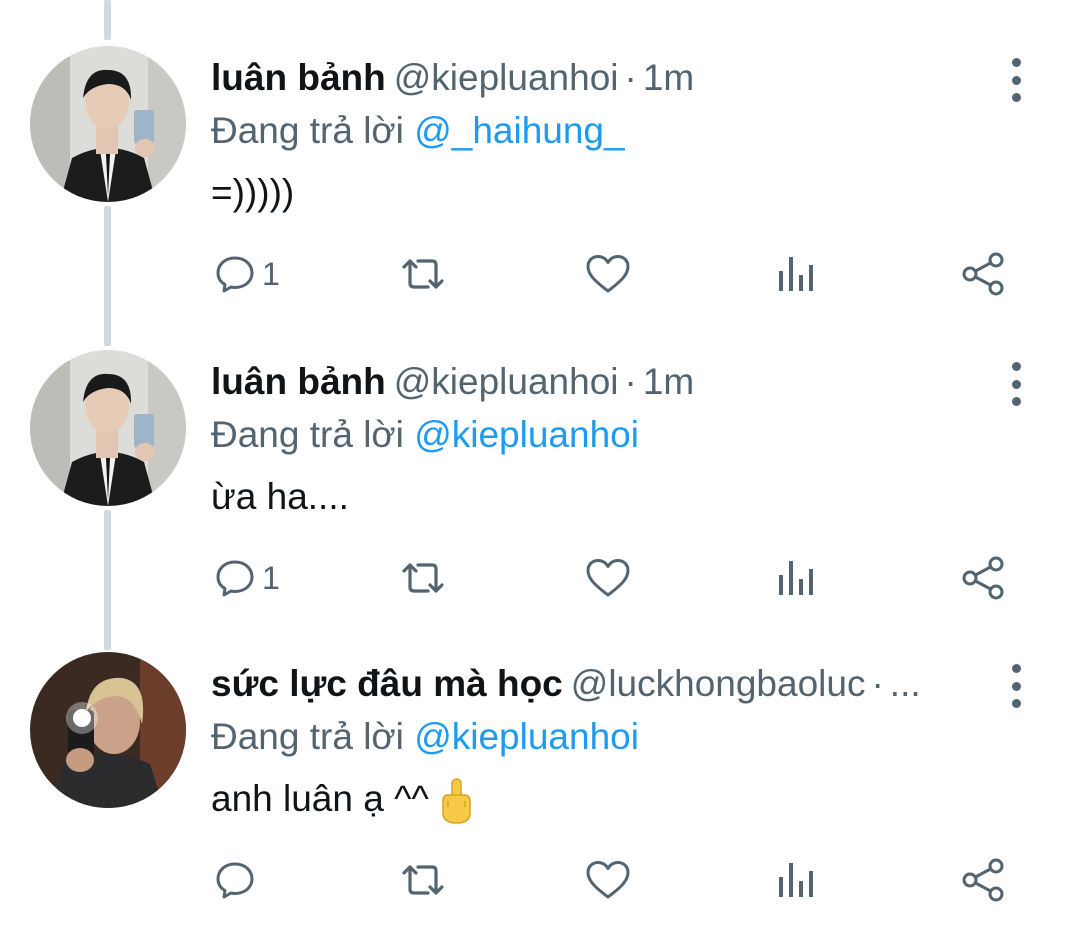 The height and width of the screenshot is (925, 1080). I want to click on tweet-text-content: anh luân ạ ^^, so click(320, 798).